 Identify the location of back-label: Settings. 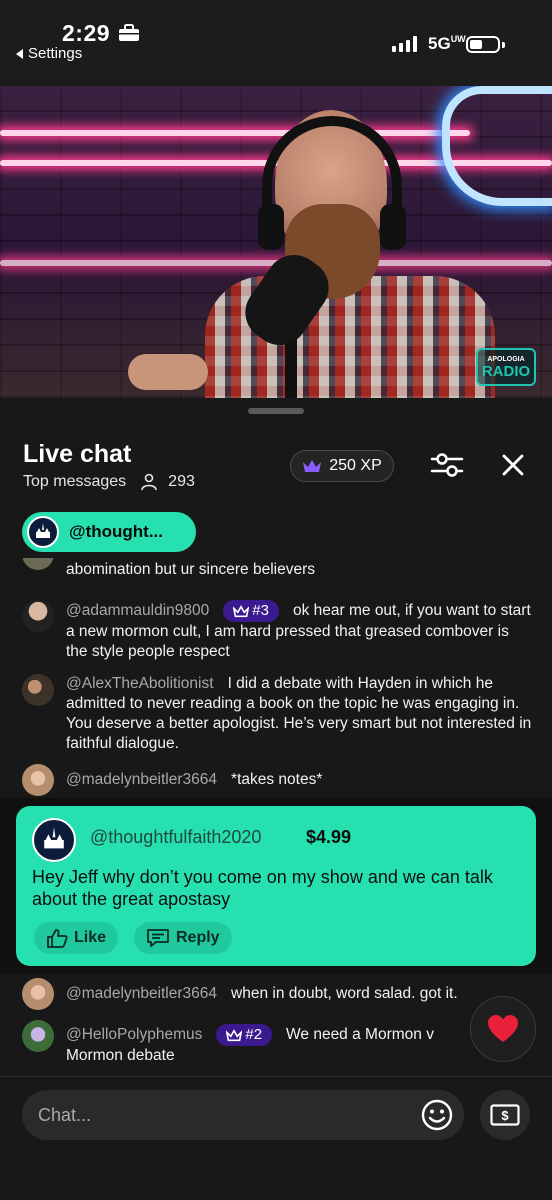
(55, 53).